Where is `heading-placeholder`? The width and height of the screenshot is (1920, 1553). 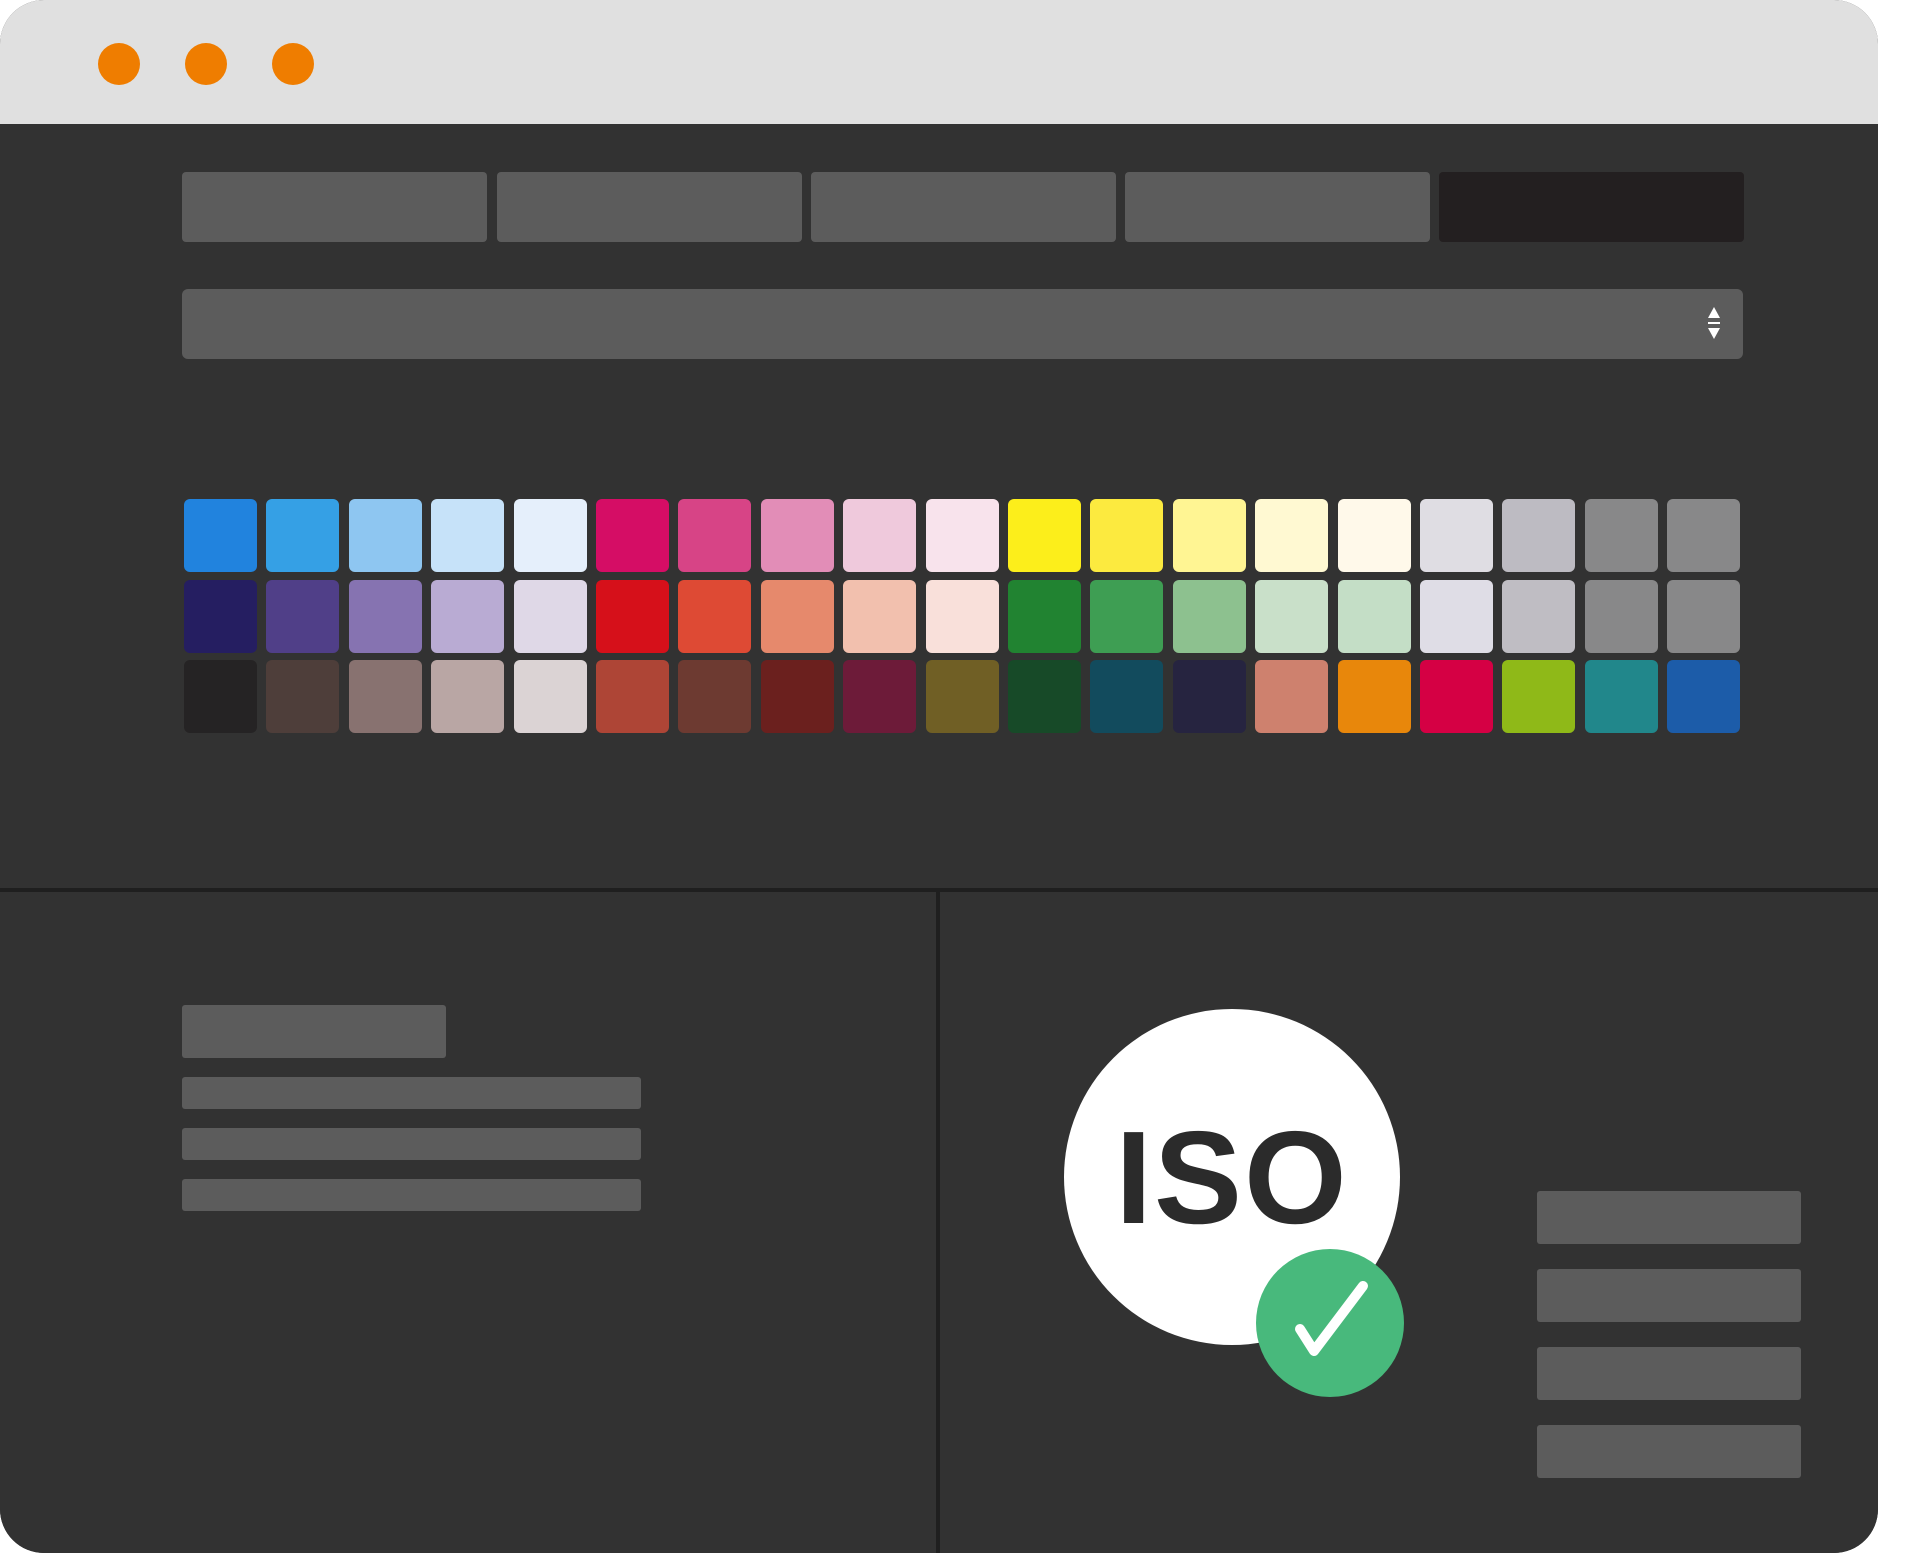 heading-placeholder is located at coordinates (314, 1031).